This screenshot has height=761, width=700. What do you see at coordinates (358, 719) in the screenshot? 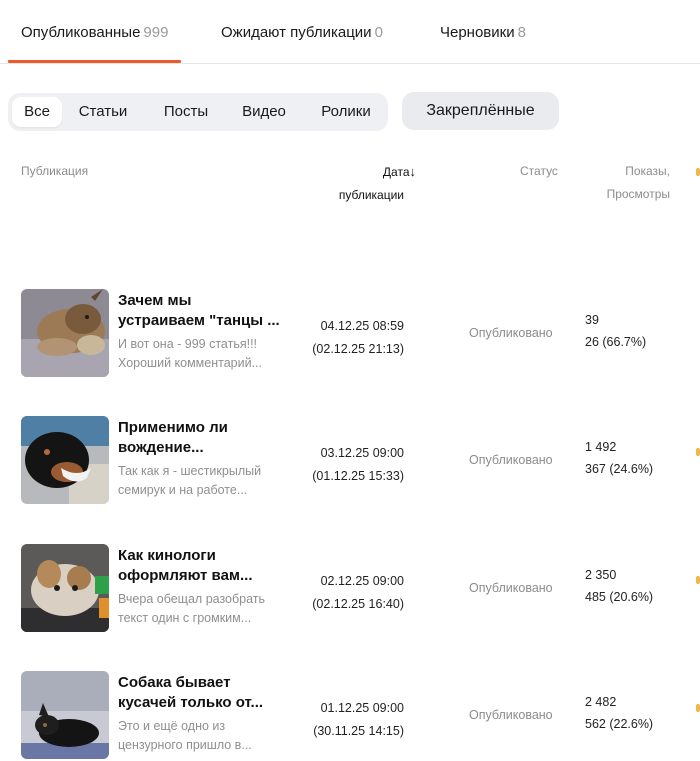
I see `publication-date: 01.12.25 09:00 (30.11.25 14:15)` at bounding box center [358, 719].